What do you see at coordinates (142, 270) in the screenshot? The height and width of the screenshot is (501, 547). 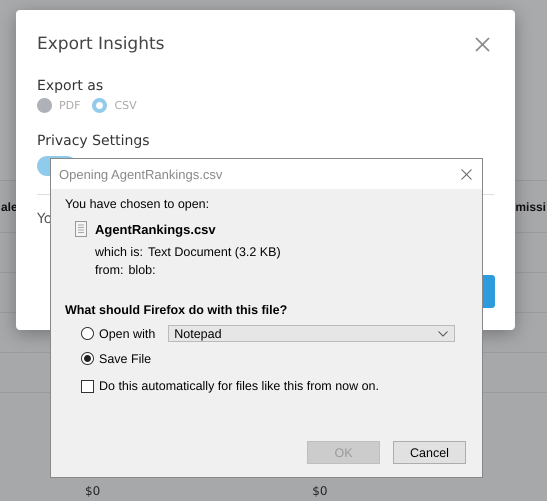 I see `detail-value: blob:` at bounding box center [142, 270].